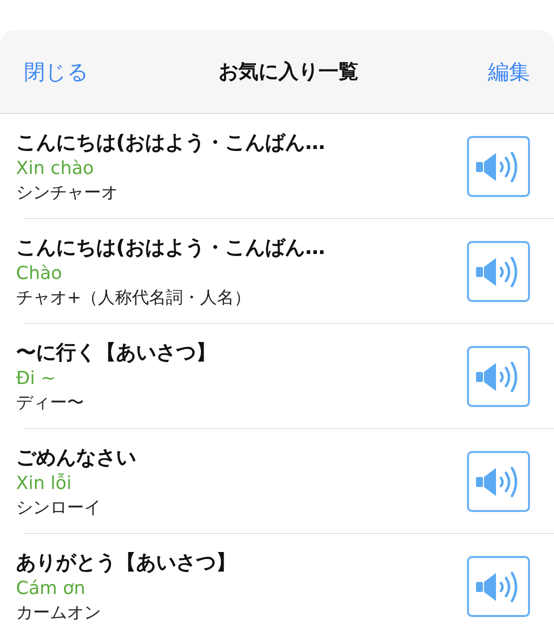 This screenshot has height=630, width=554. Describe the element at coordinates (59, 613) in the screenshot. I see `pronunciation: カームオン` at that location.